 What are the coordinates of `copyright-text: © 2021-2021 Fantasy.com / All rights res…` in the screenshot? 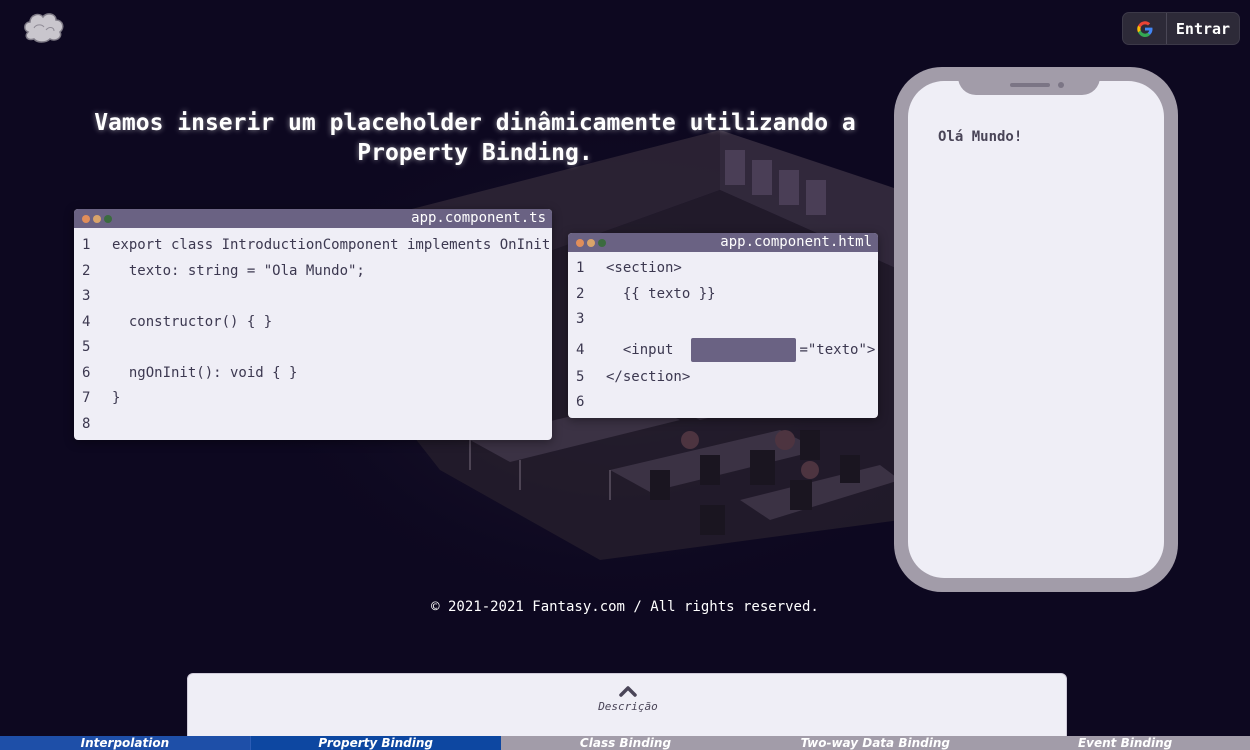 It's located at (625, 607).